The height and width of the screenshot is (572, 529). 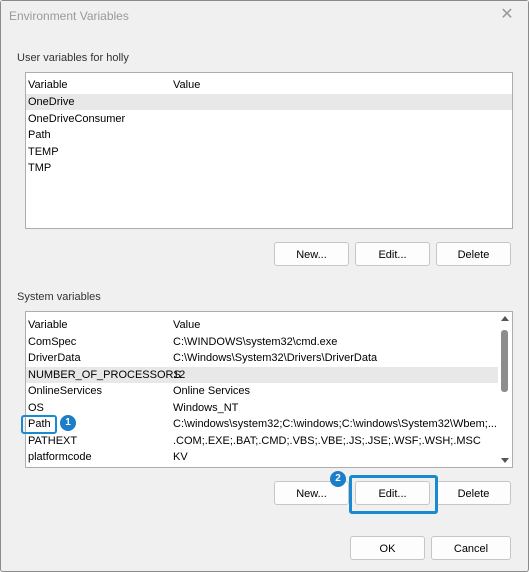 What do you see at coordinates (40, 168) in the screenshot?
I see `variable-name: TMP` at bounding box center [40, 168].